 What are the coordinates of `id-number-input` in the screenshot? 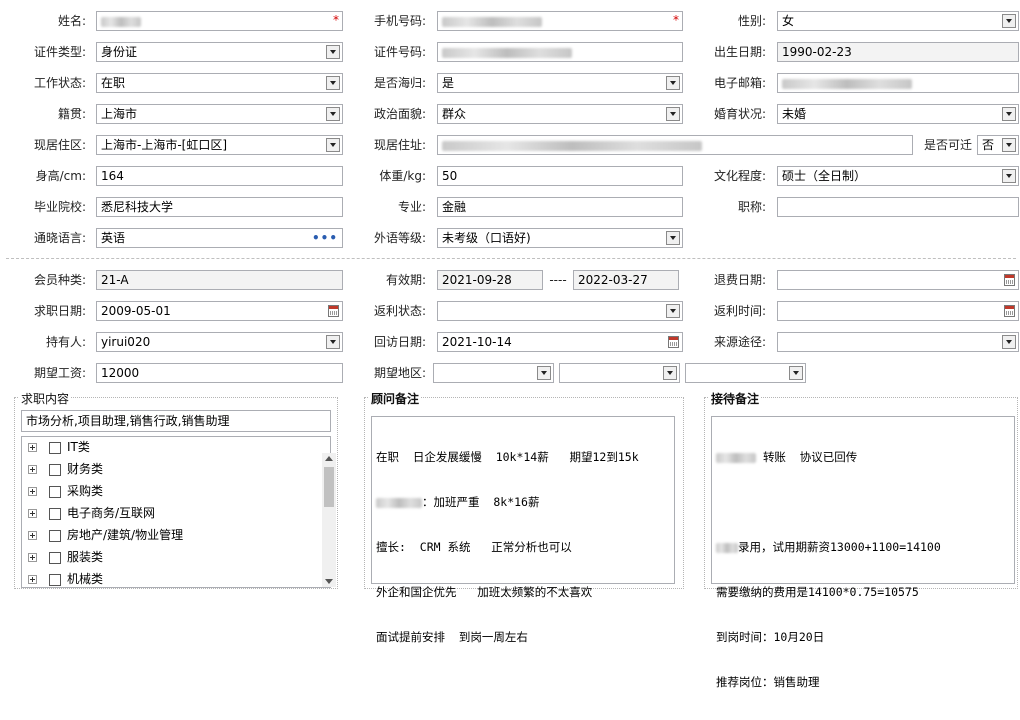 It's located at (560, 52).